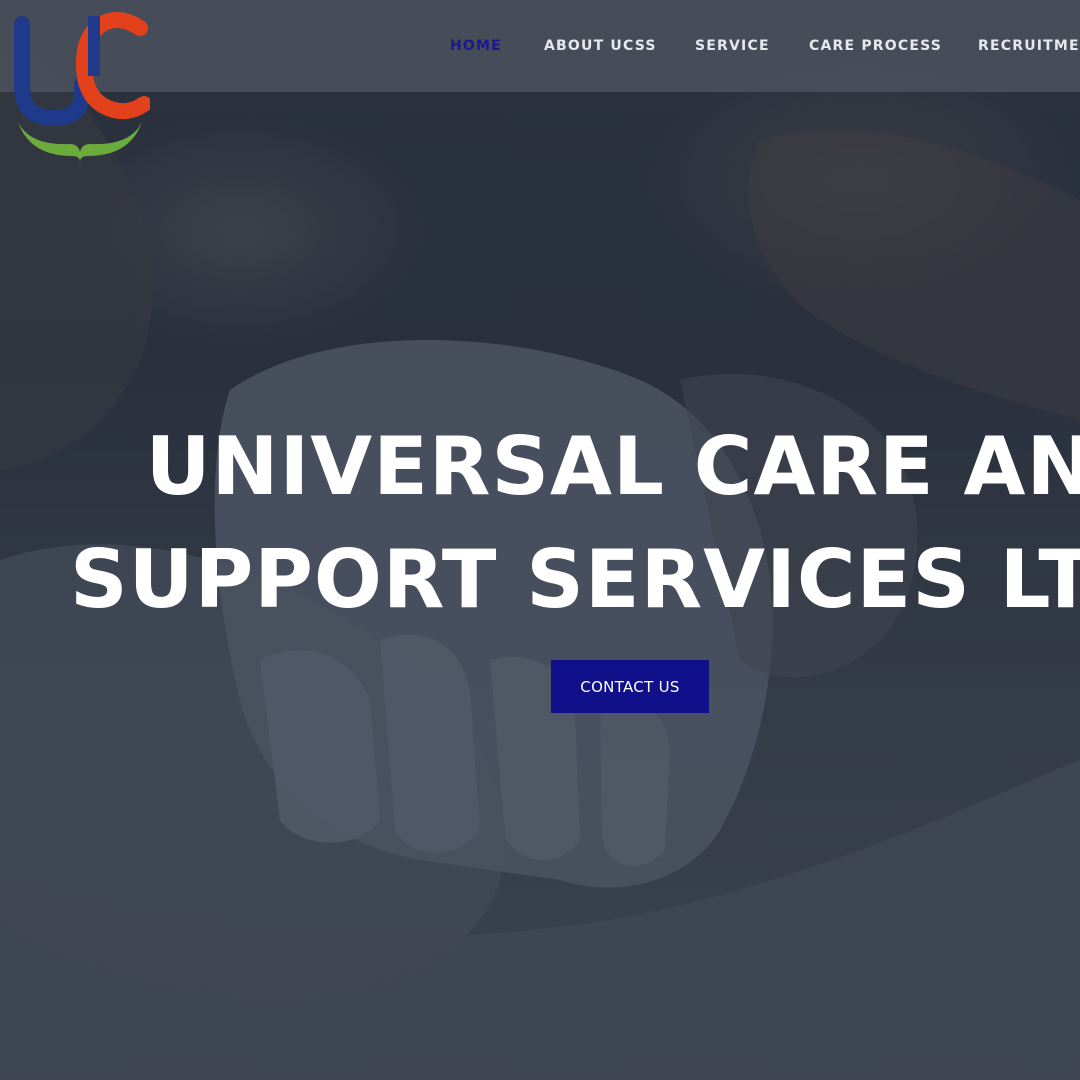  Describe the element at coordinates (575, 579) in the screenshot. I see `hero-title-line-2: SUPPORT SERVICES LT` at that location.